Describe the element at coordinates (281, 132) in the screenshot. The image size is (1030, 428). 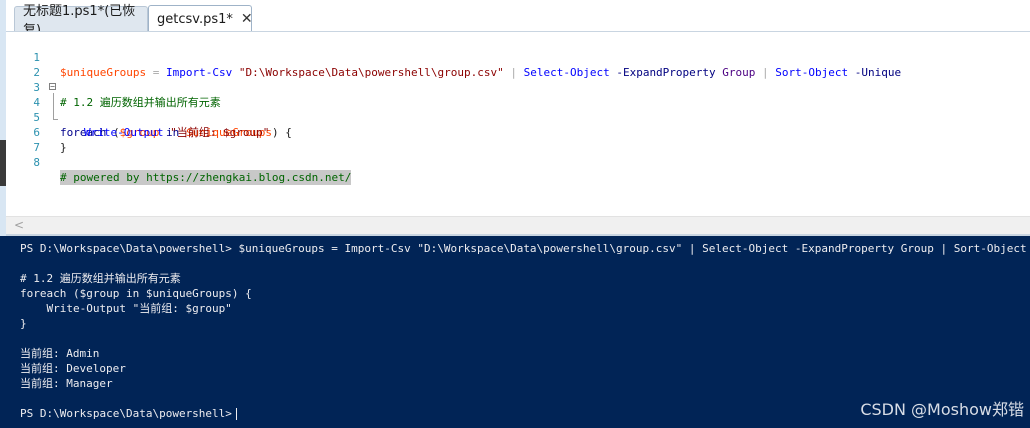
I see `token-punct: ) {` at that location.